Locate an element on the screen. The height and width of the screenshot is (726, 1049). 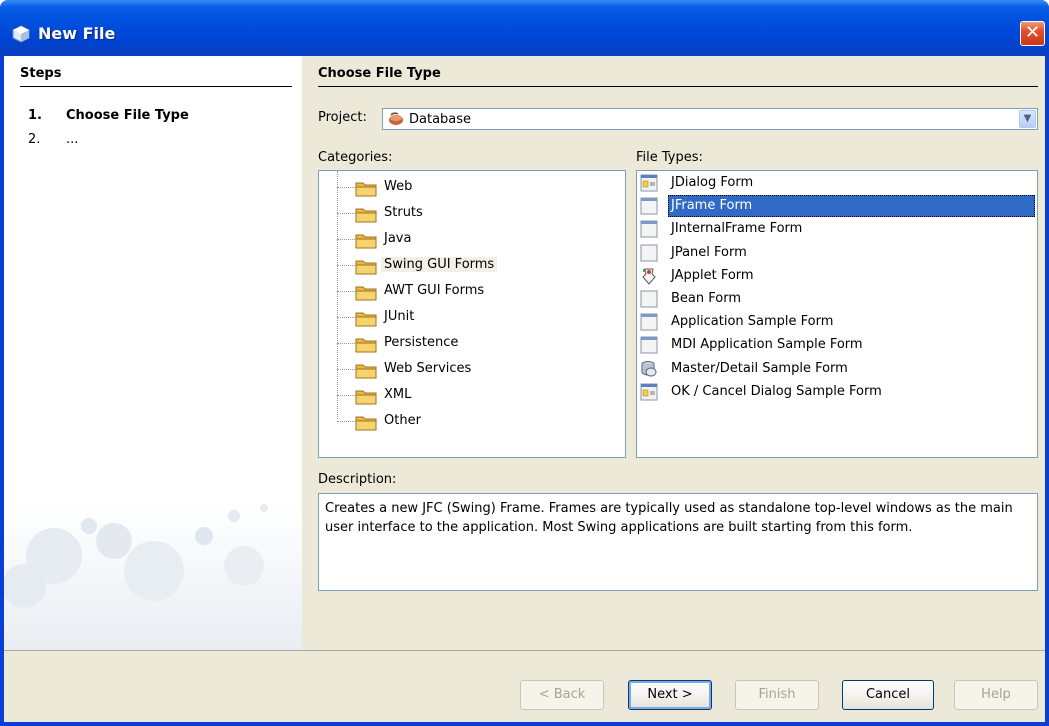
file-type-label: JDialog Form is located at coordinates (712, 182).